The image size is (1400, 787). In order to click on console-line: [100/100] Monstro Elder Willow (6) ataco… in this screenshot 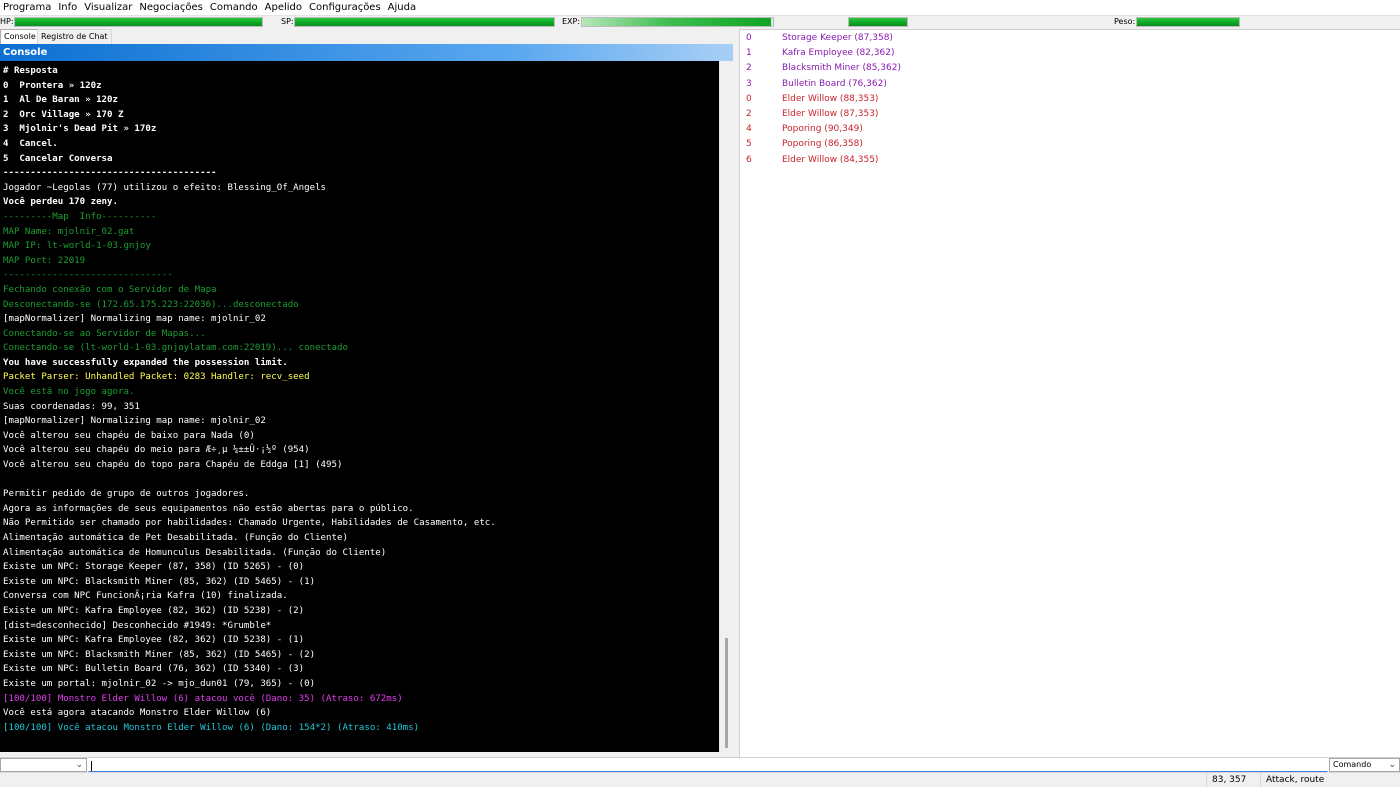, I will do `click(203, 698)`.